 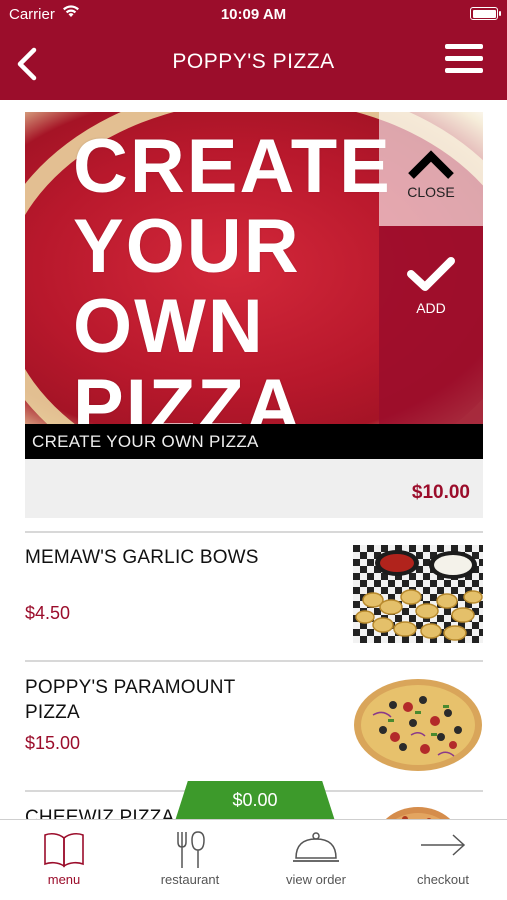 I want to click on tab-label: checkout, so click(x=443, y=879).